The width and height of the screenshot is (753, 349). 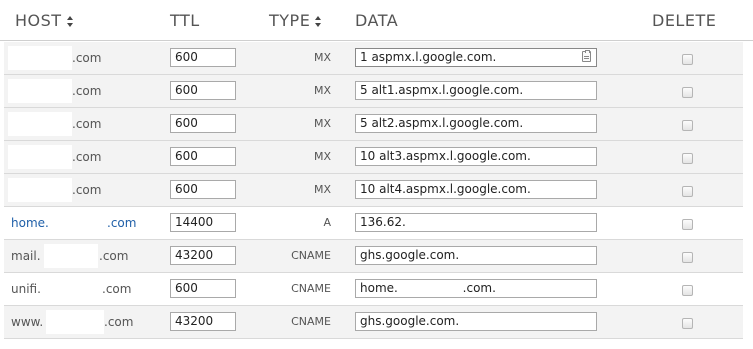 I want to click on table-row: home. .com 14400 A 136.62., so click(x=373, y=223).